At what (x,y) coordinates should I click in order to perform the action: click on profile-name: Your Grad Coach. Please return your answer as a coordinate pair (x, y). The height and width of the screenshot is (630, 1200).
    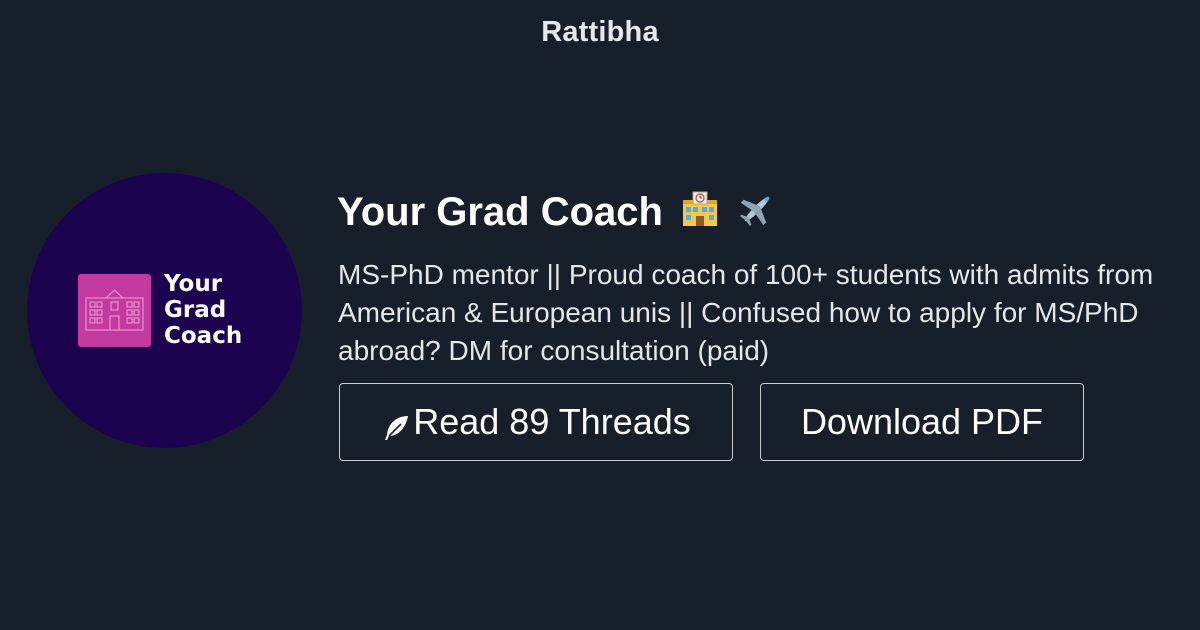
    Looking at the image, I should click on (557, 214).